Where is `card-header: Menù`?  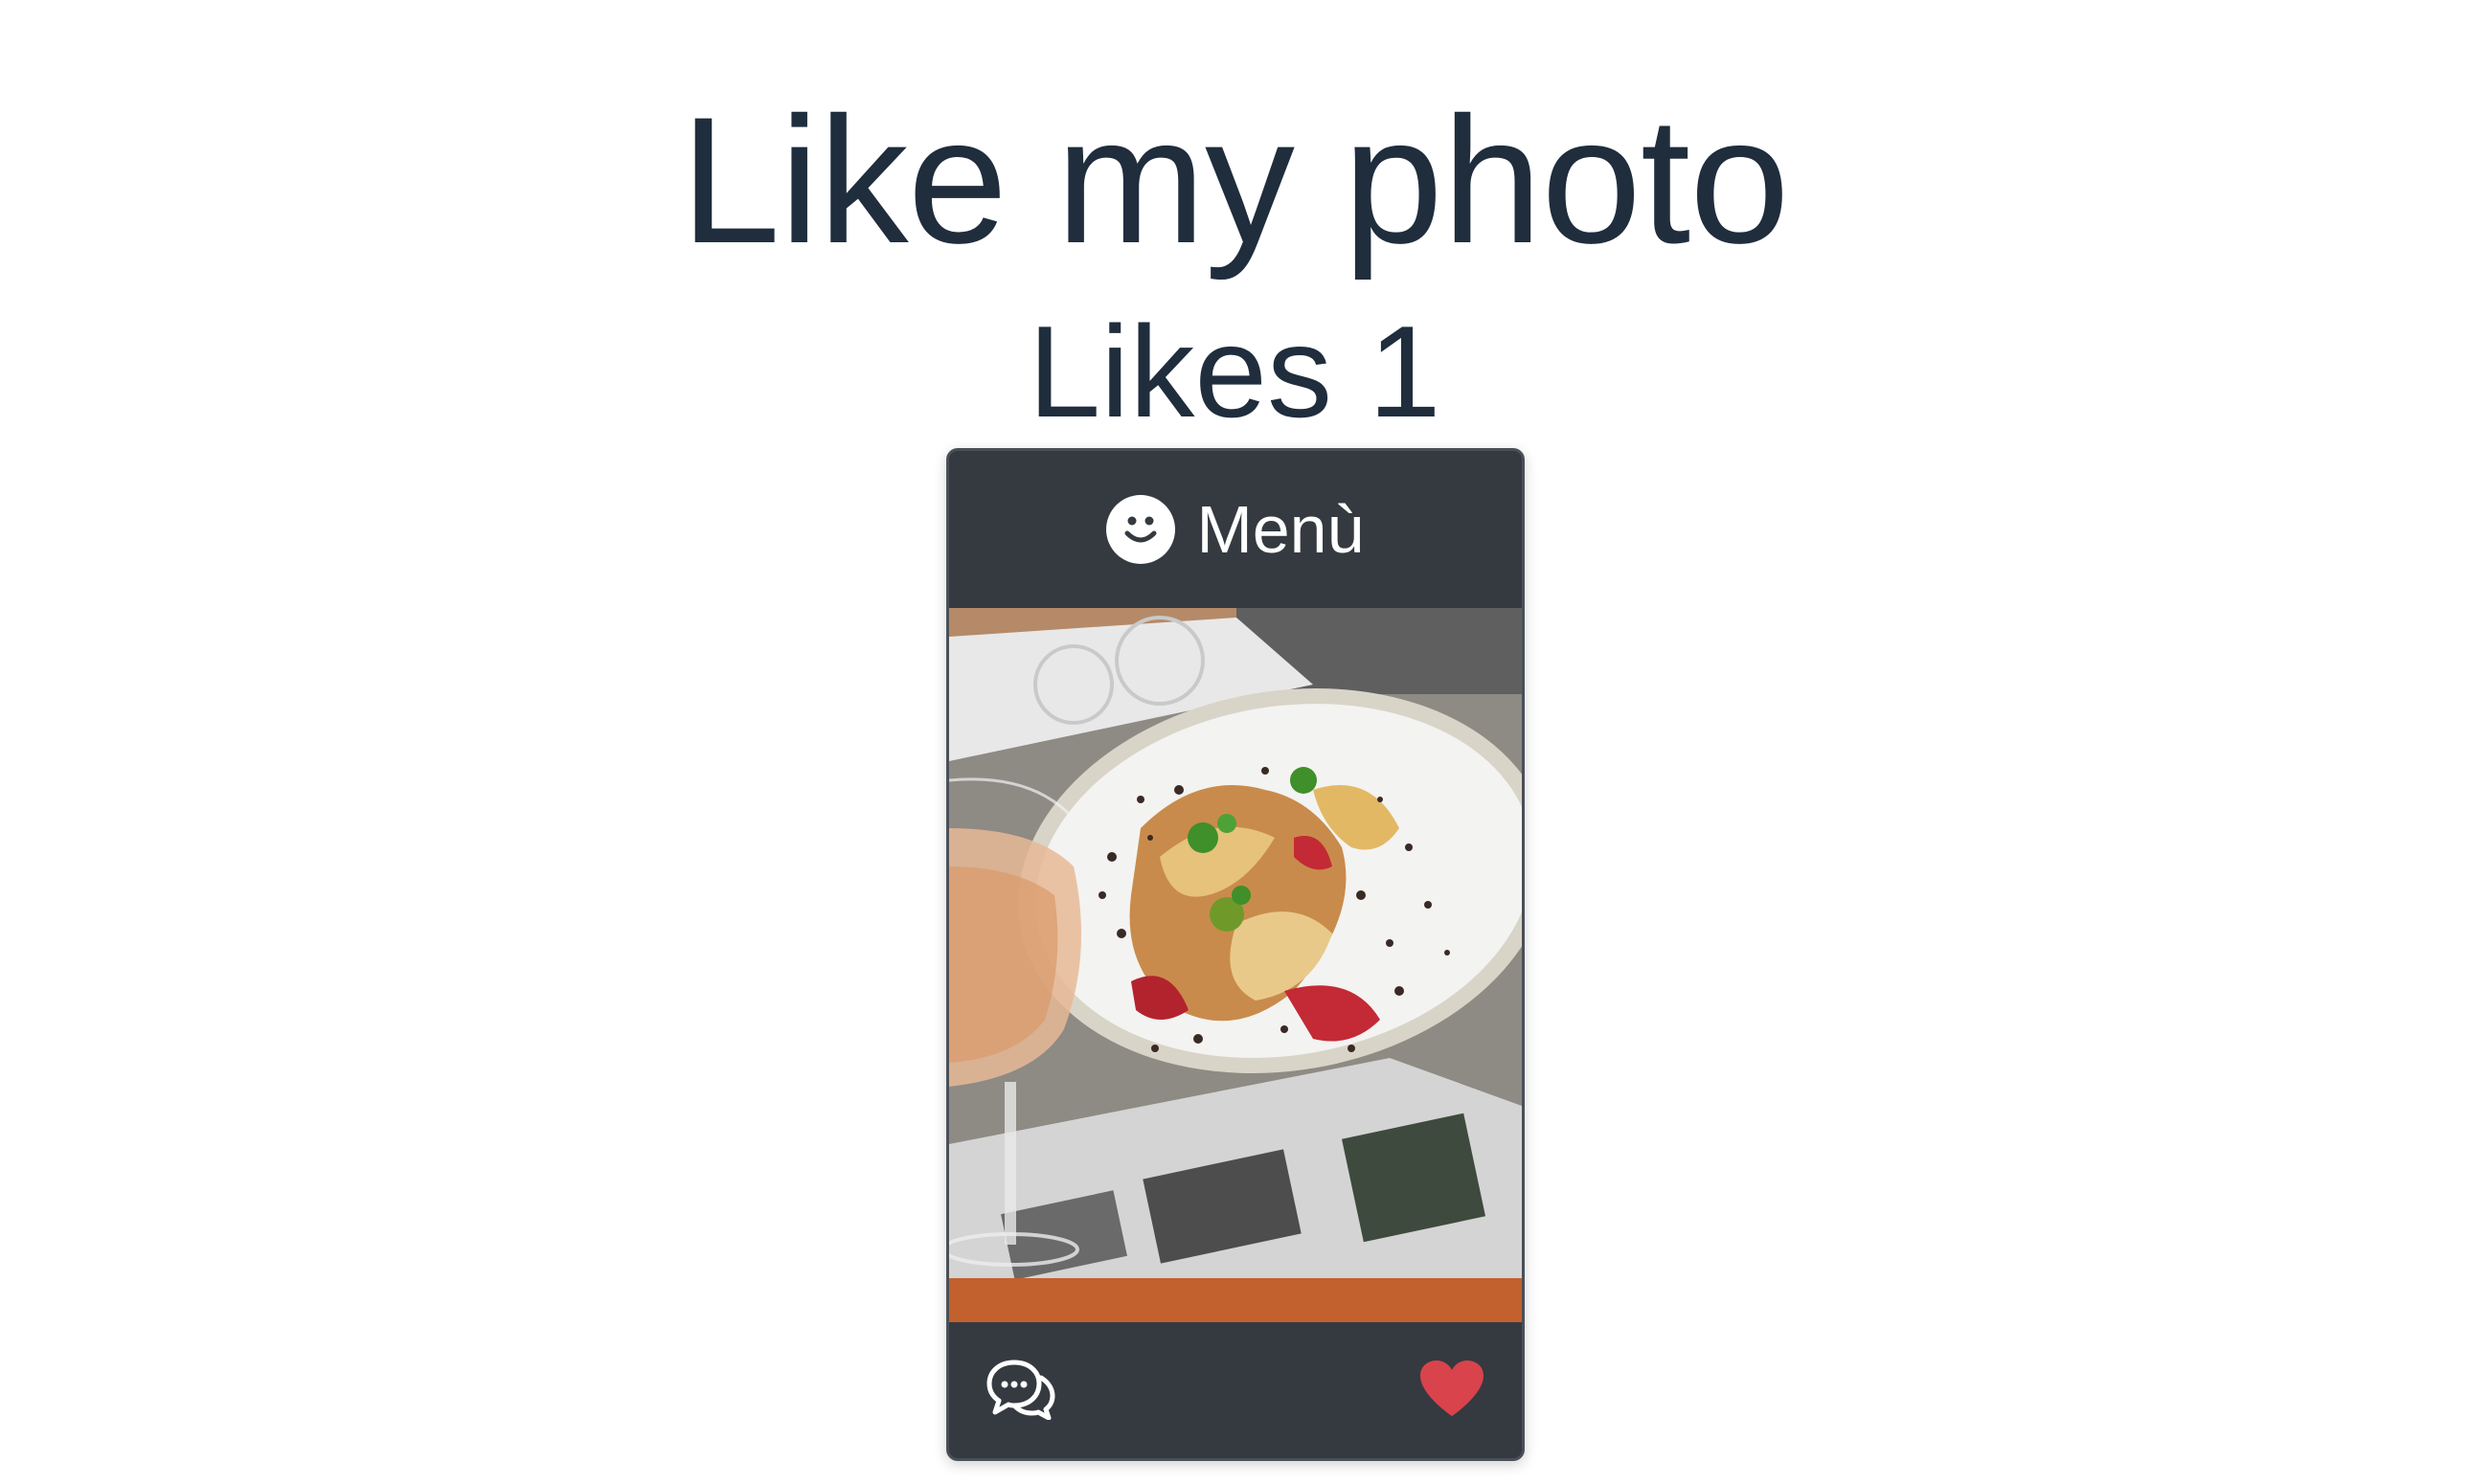
card-header: Menù is located at coordinates (1235, 529).